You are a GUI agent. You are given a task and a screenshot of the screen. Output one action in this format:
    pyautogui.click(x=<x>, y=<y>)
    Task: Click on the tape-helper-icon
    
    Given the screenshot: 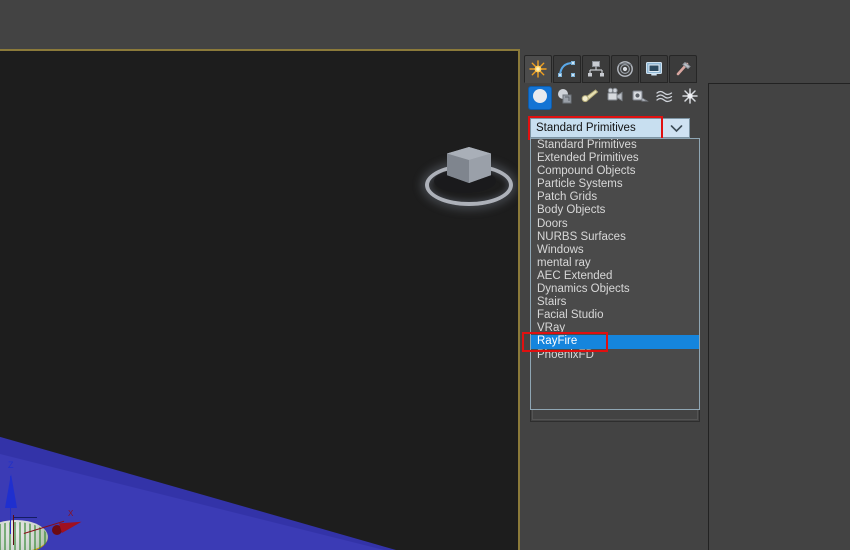 What is the action you would take?
    pyautogui.click(x=640, y=98)
    